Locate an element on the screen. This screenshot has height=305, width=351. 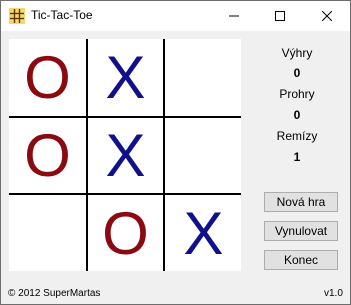
maximize-icon is located at coordinates (280, 16).